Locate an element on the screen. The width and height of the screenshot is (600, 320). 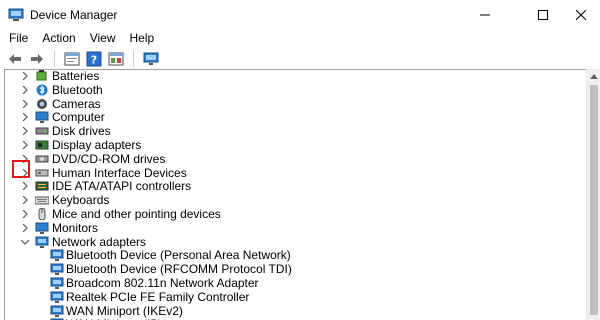
display-adapter-icon is located at coordinates (42, 145).